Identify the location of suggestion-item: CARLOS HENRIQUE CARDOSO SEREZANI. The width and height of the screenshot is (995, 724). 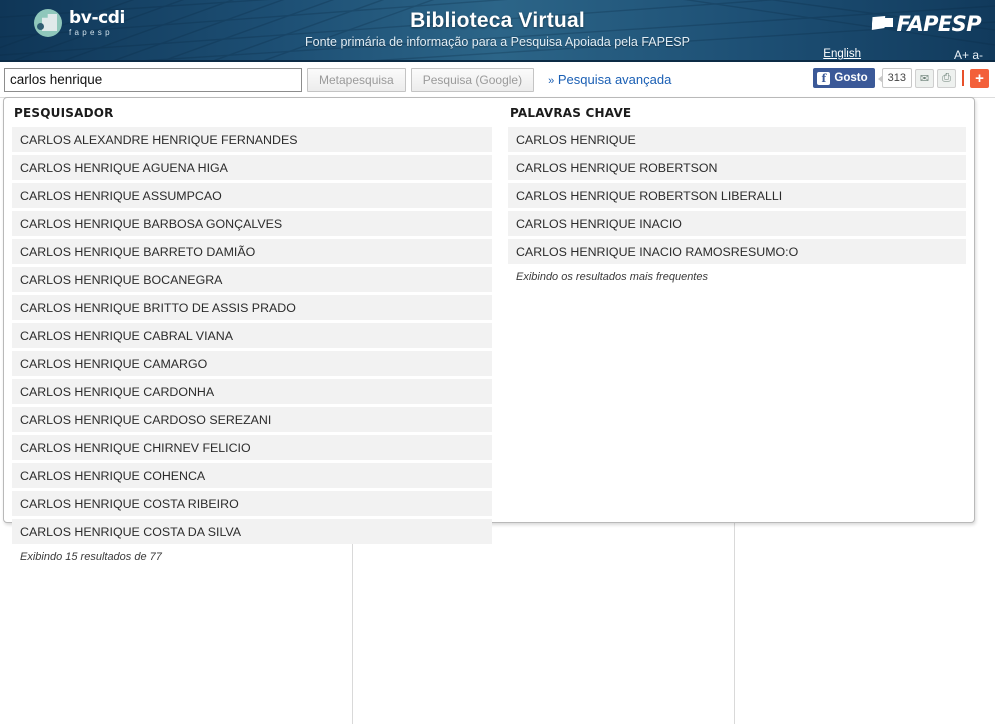
(252, 419).